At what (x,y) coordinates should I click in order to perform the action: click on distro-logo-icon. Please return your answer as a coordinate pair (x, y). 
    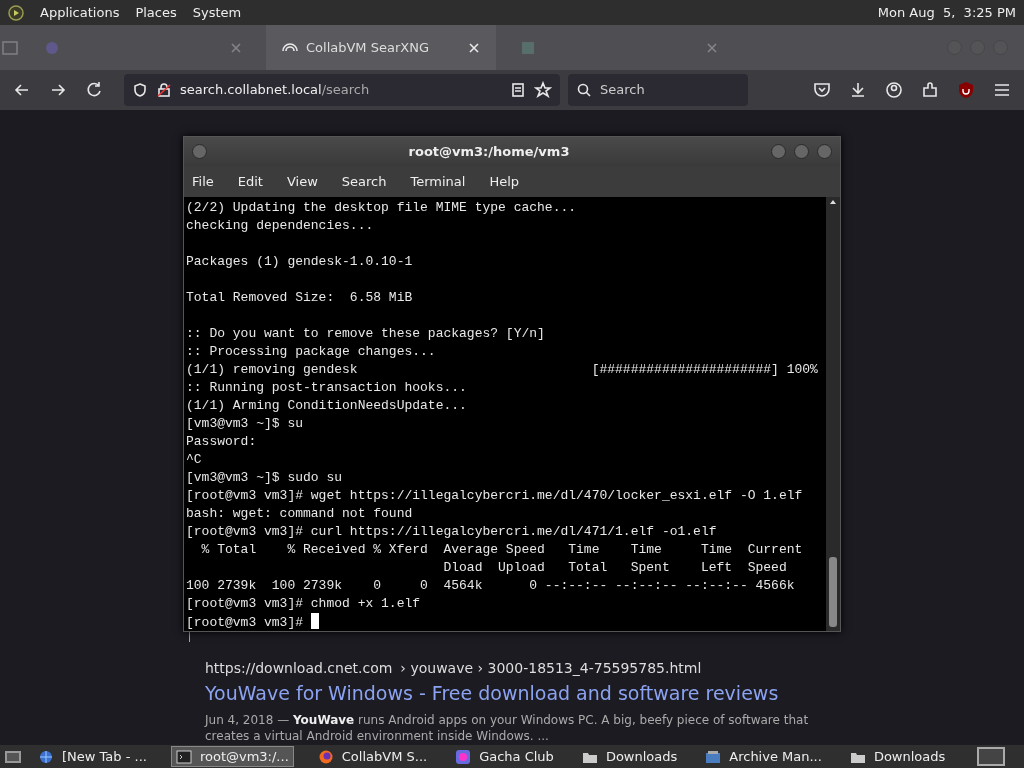
    Looking at the image, I should click on (16, 12).